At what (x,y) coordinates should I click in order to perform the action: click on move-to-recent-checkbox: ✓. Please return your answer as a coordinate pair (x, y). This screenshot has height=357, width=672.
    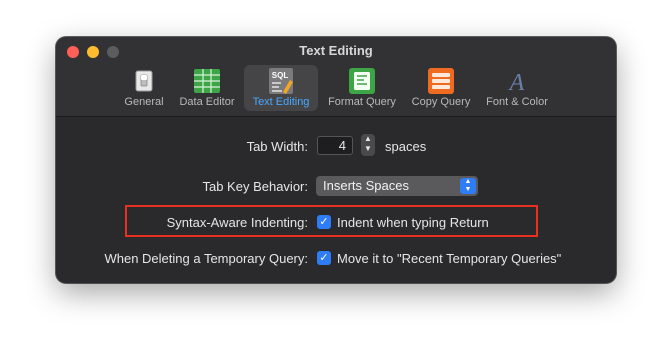
    Looking at the image, I should click on (324, 258).